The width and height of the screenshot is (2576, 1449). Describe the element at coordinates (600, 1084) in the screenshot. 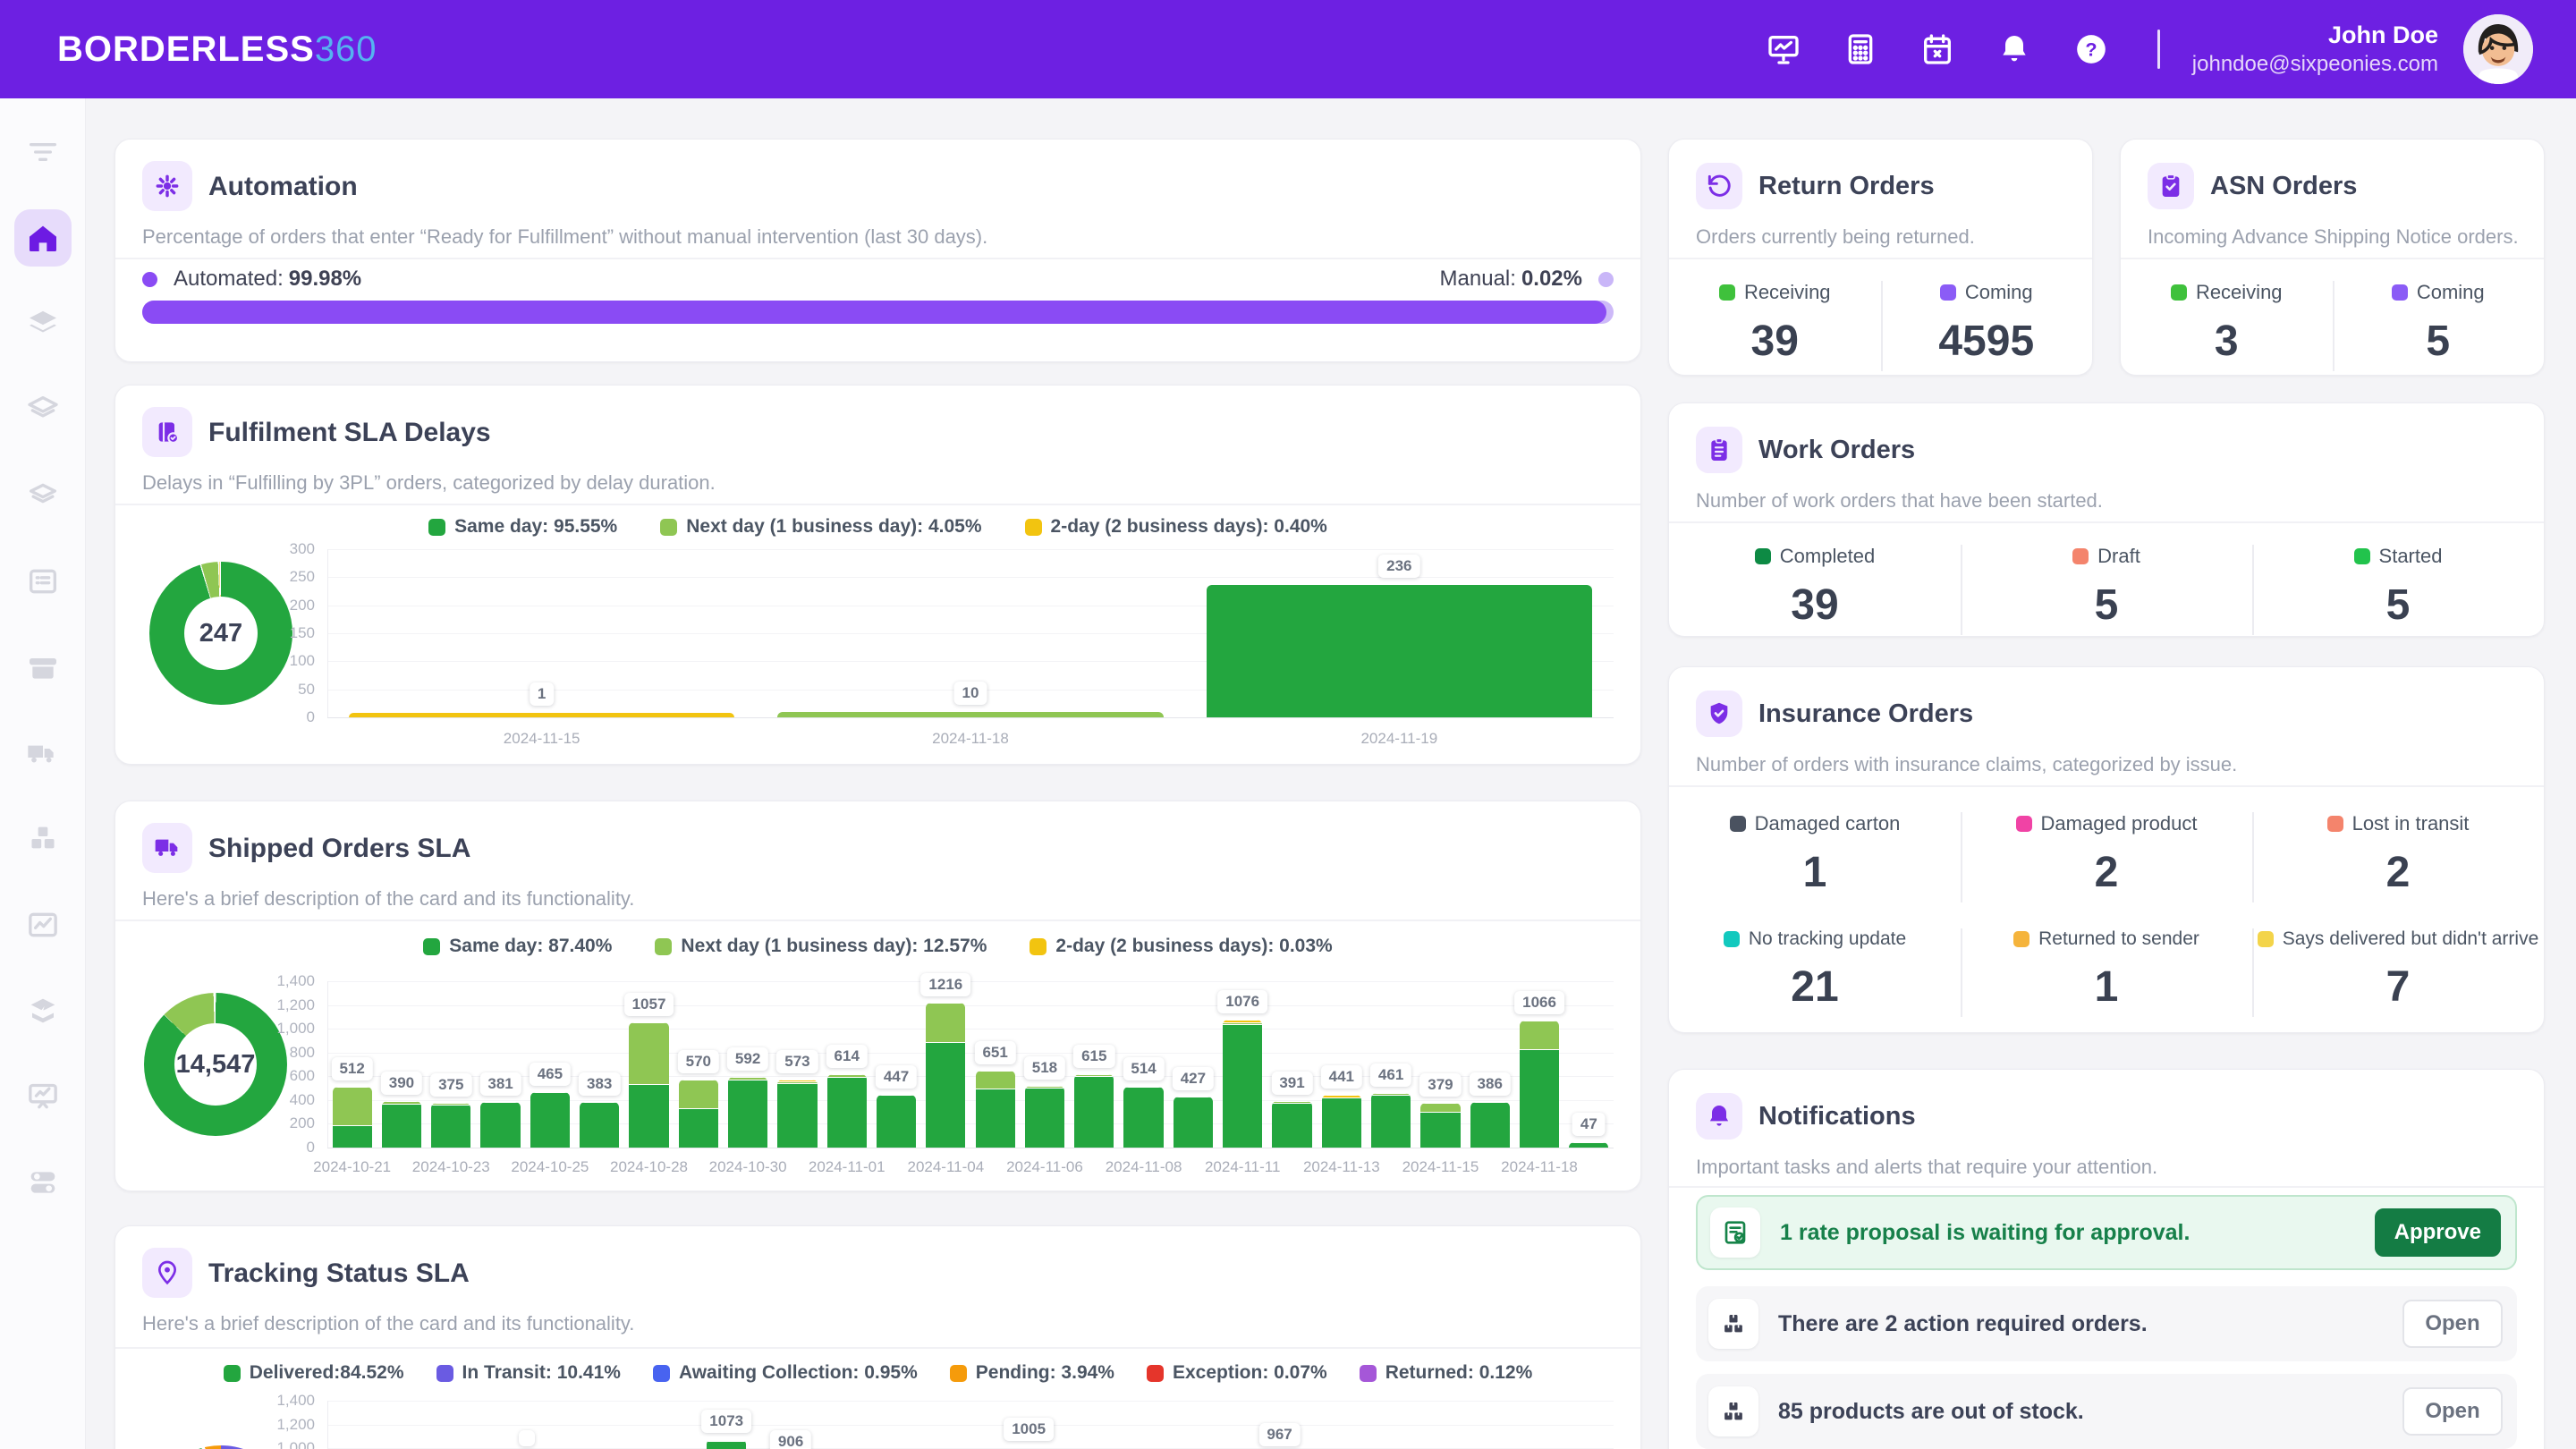

I see `bar-value-label: 383` at that location.